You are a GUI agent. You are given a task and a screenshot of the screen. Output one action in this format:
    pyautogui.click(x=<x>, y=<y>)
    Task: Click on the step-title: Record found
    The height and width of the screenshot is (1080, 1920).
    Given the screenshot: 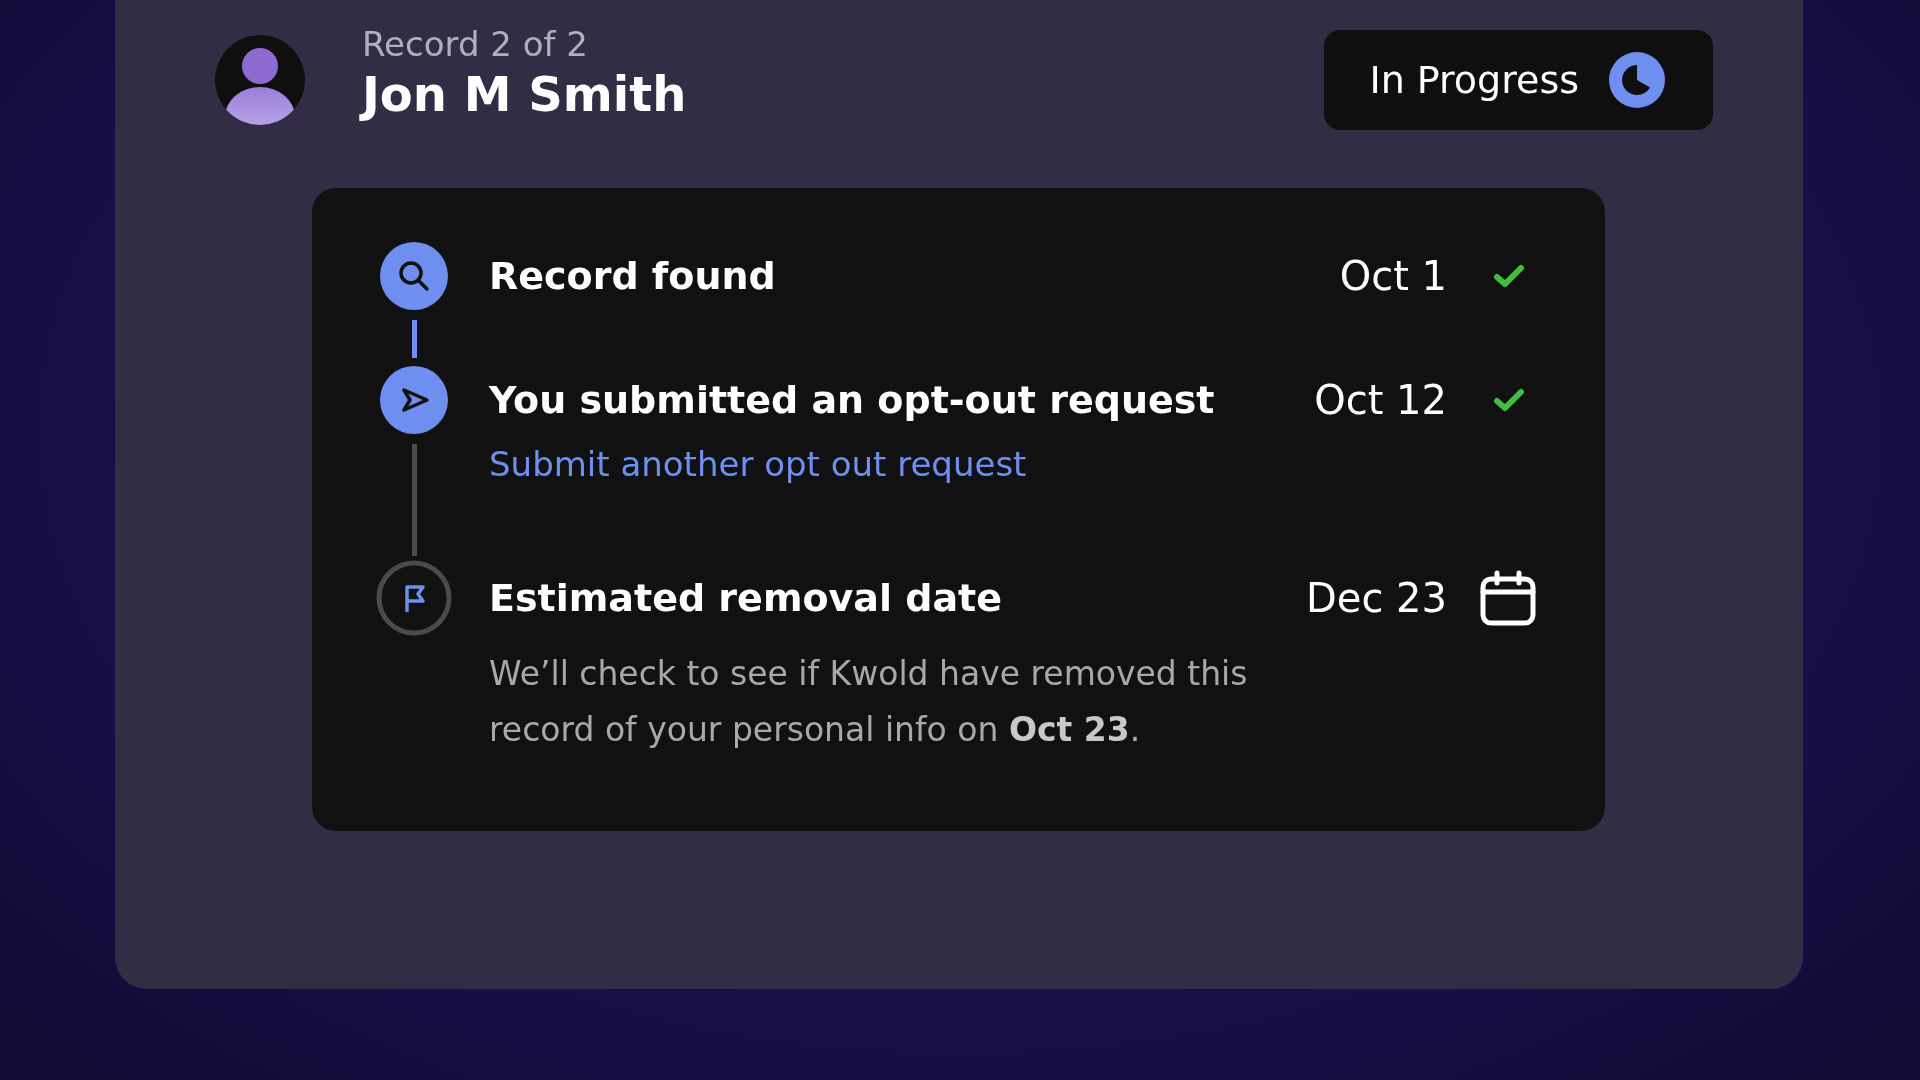 What is the action you would take?
    pyautogui.click(x=633, y=276)
    